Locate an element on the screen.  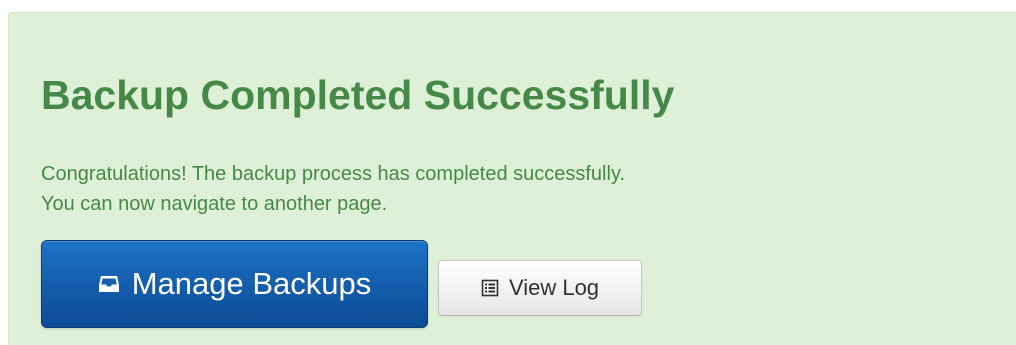
manage-backups-button: Manage Backups is located at coordinates (234, 284).